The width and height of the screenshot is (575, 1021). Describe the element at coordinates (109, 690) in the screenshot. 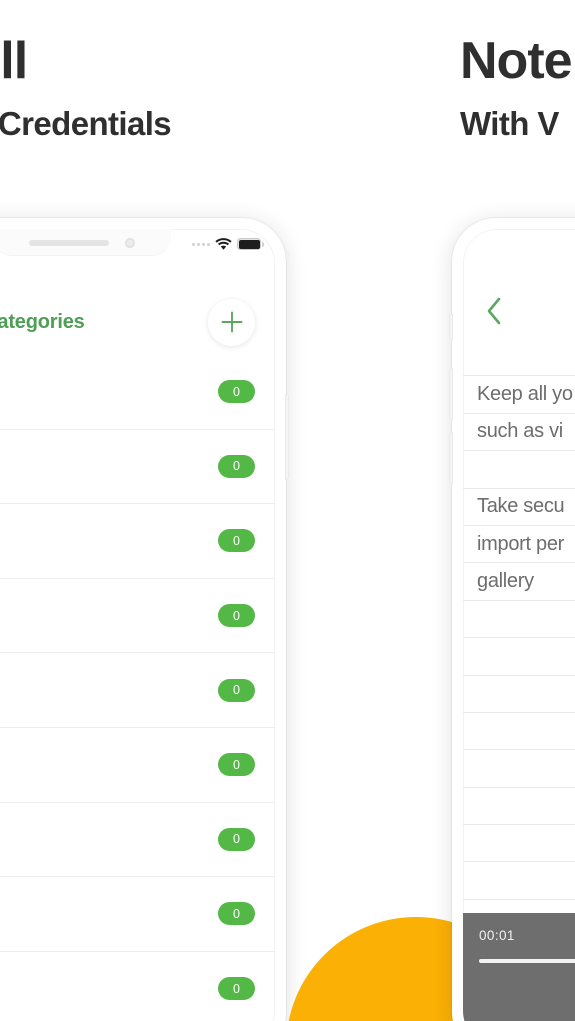

I see `category-name: ing` at that location.